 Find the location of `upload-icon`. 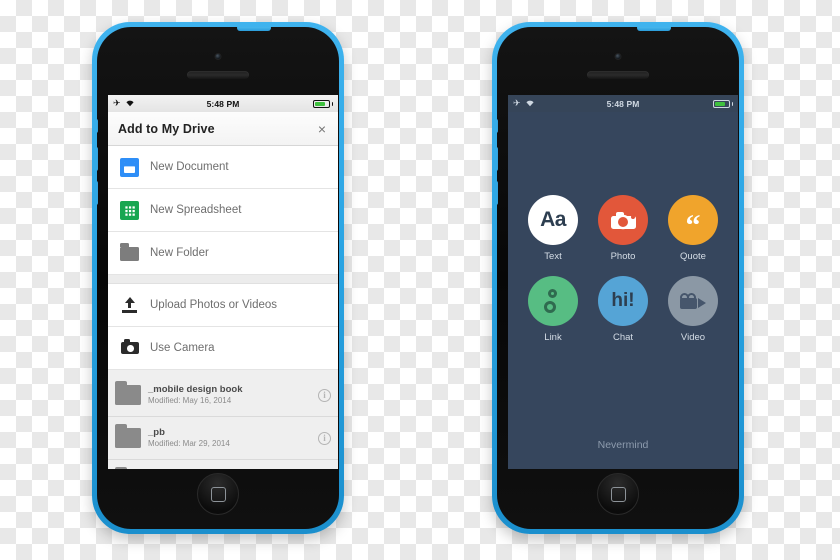

upload-icon is located at coordinates (129, 305).